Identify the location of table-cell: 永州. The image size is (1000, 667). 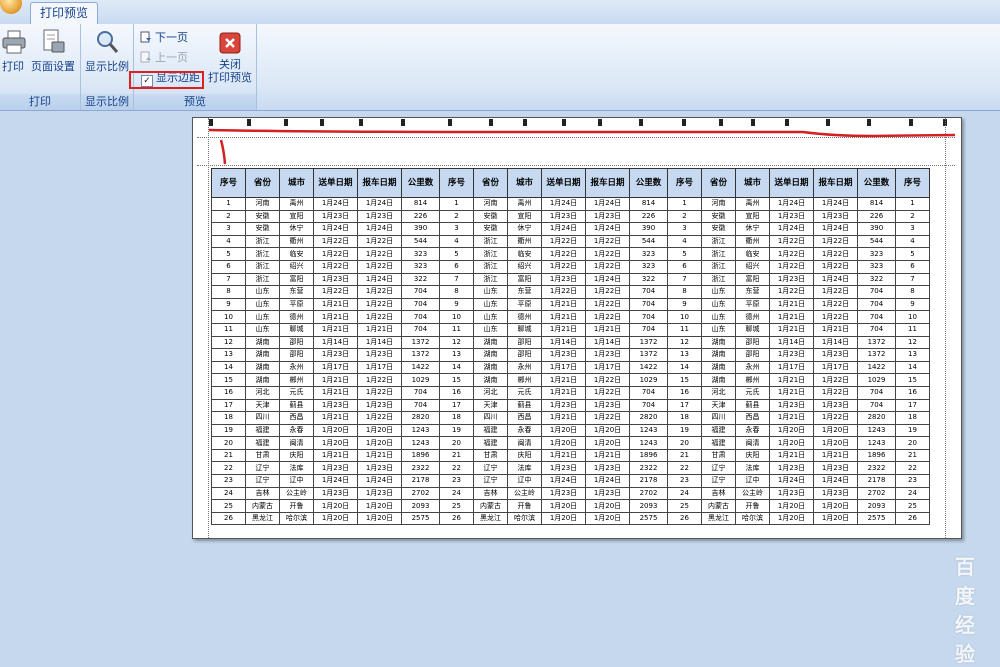
(752, 367).